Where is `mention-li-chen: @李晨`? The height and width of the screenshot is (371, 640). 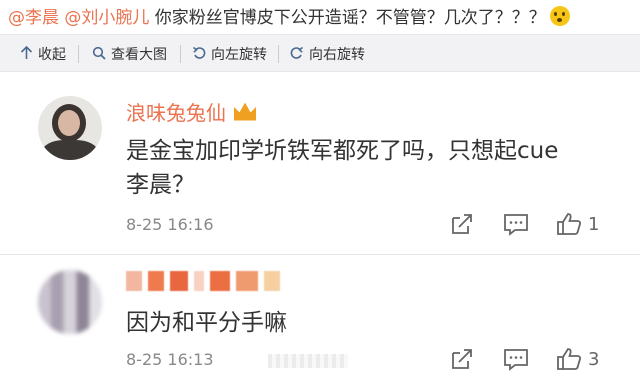
mention-li-chen: @李晨 is located at coordinates (33, 18).